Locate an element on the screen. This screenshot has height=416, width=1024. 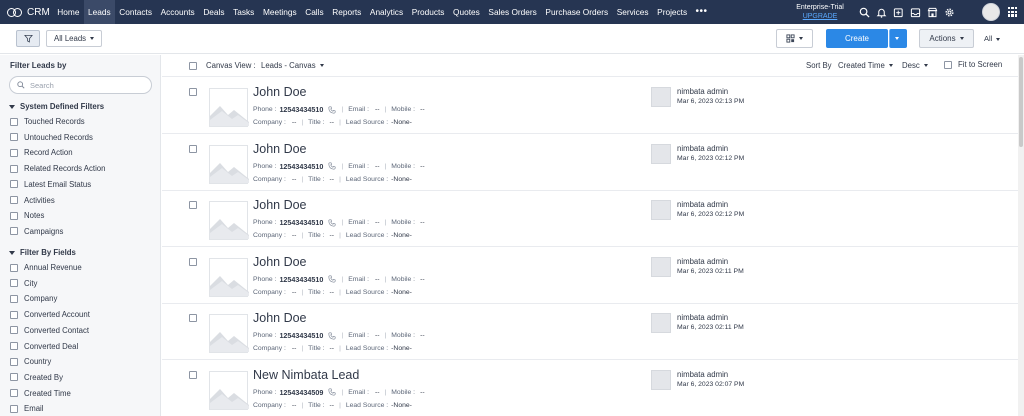
view-switcher-button is located at coordinates (794, 38).